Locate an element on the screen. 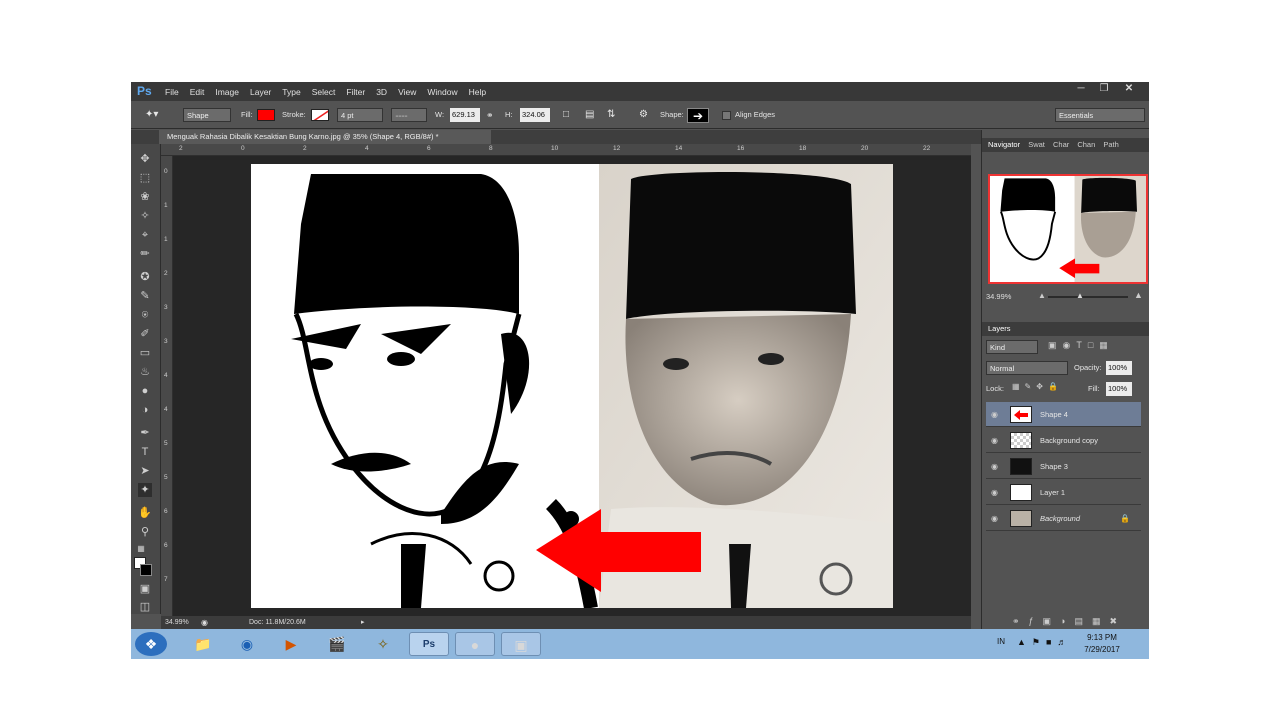 This screenshot has width=1280, height=720. layer-row-layer-1: ◉ Layer 1 is located at coordinates (1063, 492).